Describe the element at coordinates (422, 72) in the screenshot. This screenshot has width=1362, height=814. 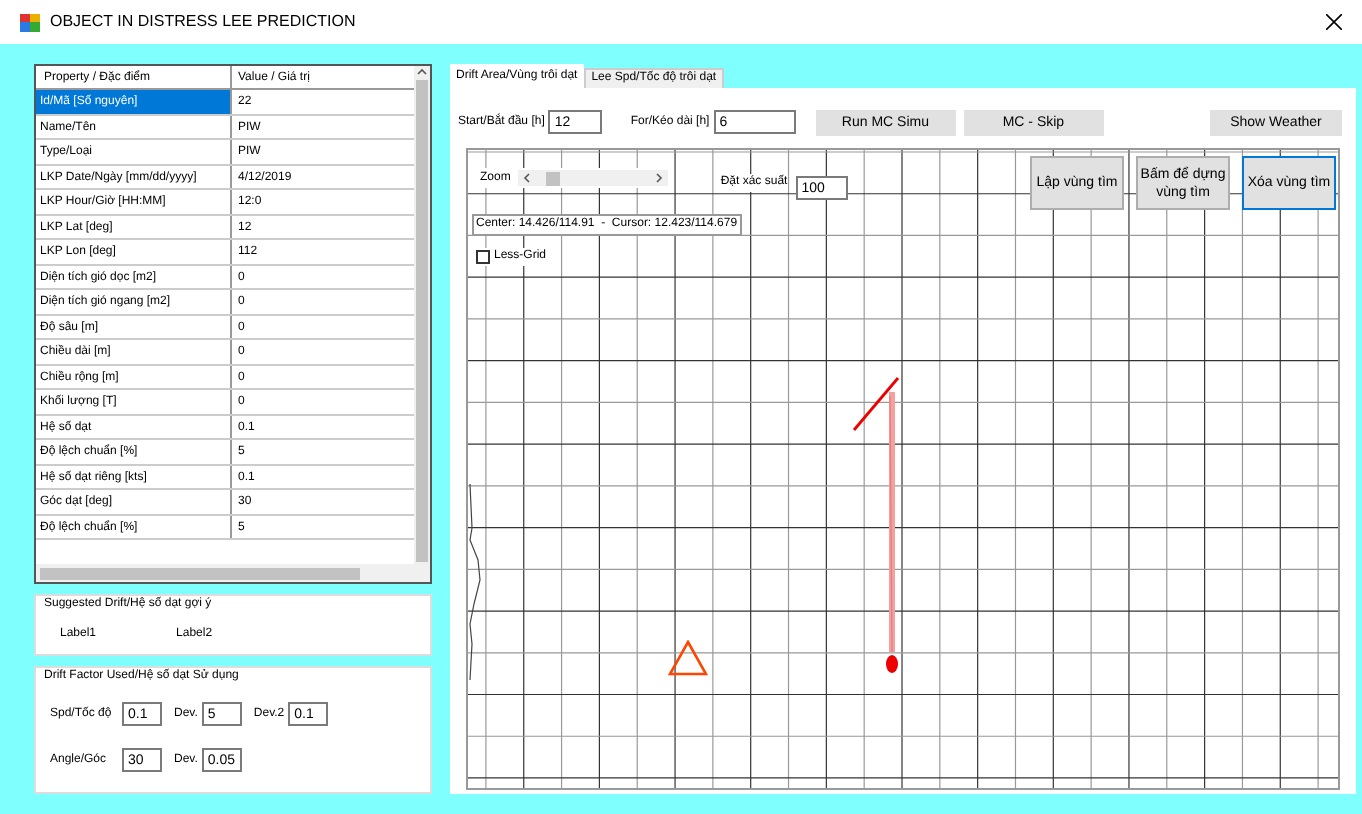
I see `scroll-up-icon` at that location.